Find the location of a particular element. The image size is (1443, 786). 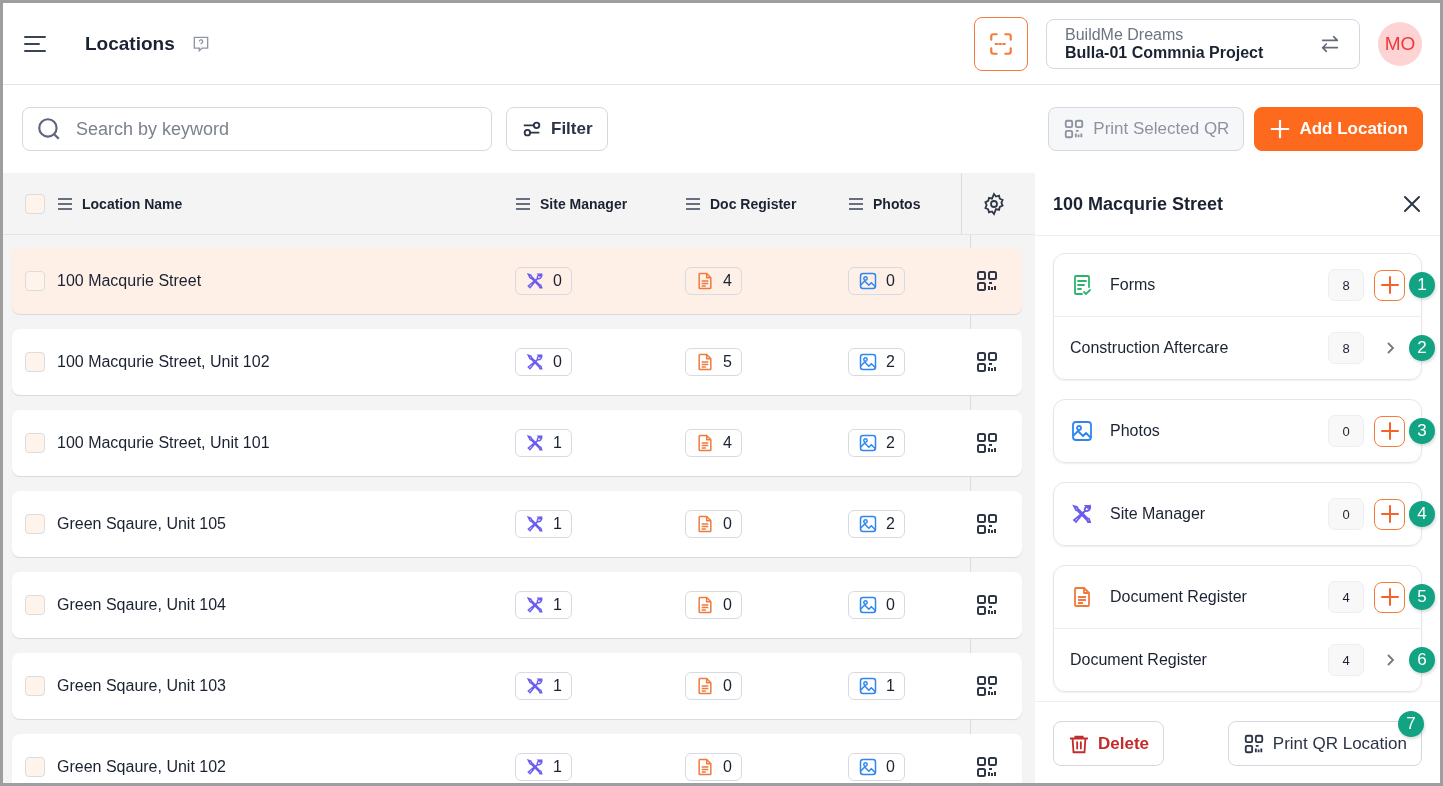

close-icon is located at coordinates (1412, 204).